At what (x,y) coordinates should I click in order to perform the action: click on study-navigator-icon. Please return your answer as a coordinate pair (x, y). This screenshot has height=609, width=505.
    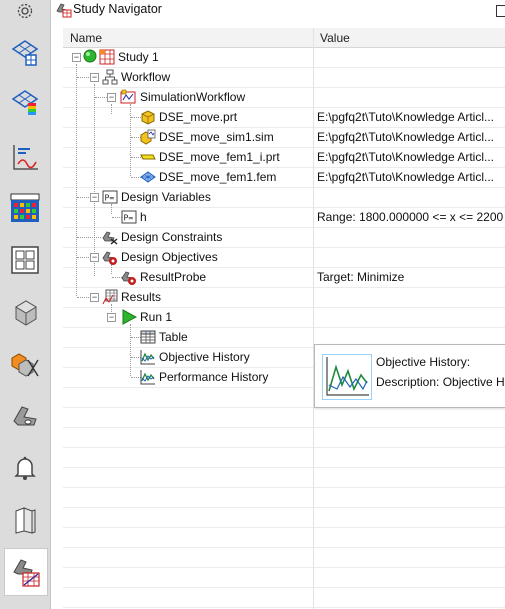
    Looking at the image, I should click on (64, 11).